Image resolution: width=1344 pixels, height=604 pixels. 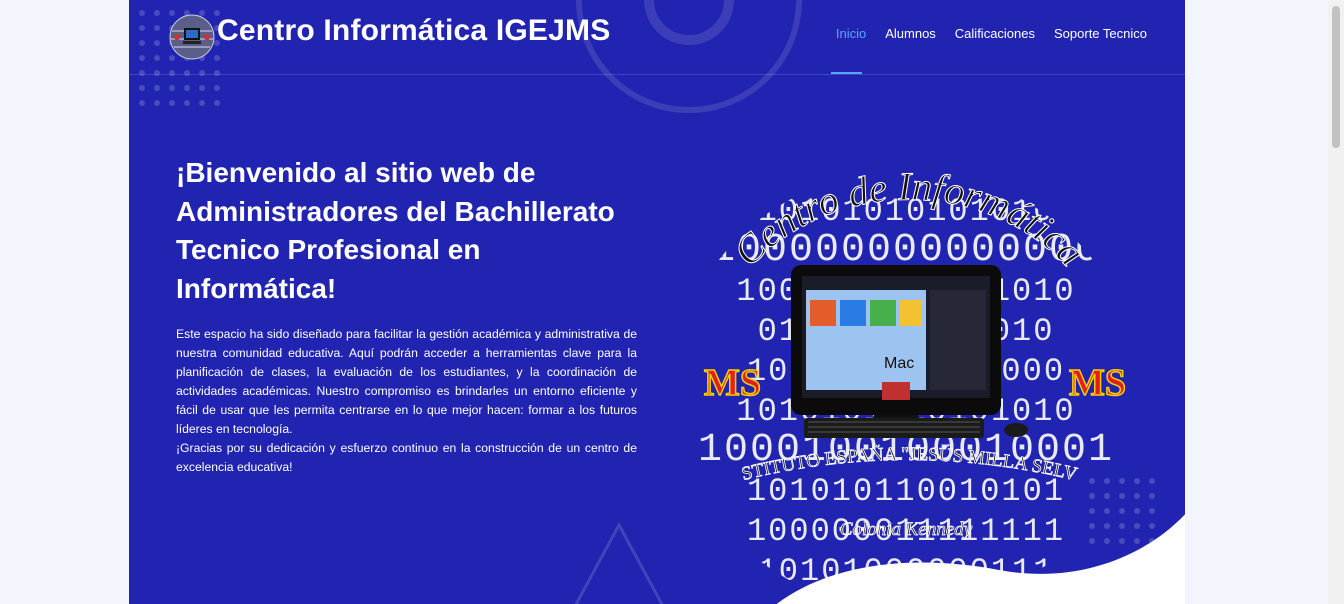 I want to click on nav-item-calificaciones: Calificaciones, so click(x=995, y=33).